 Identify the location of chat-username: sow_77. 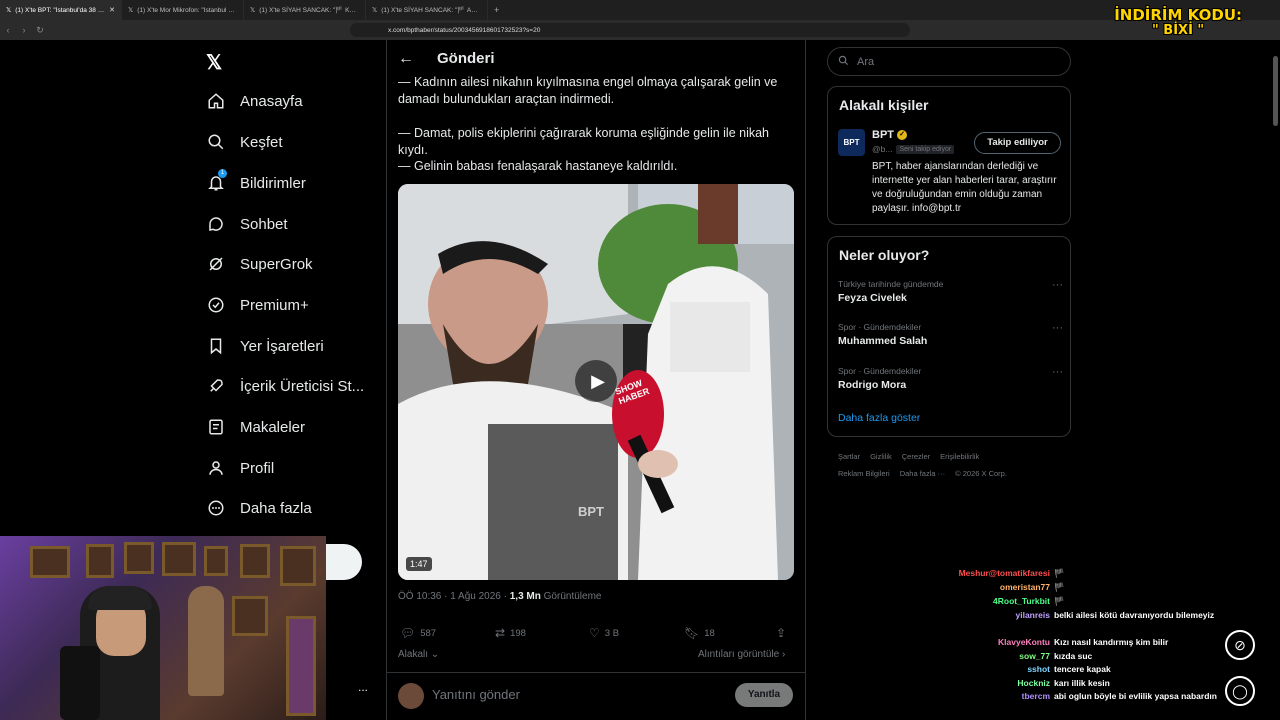
(1034, 656).